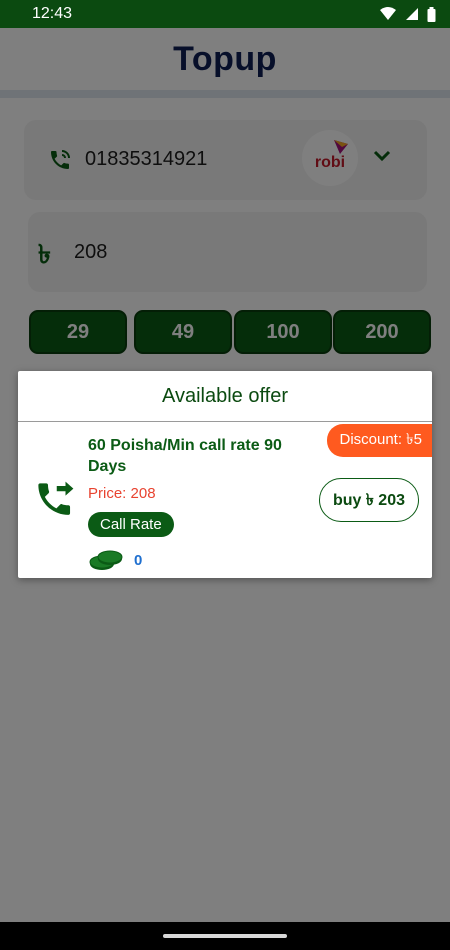 The image size is (450, 950). What do you see at coordinates (122, 493) in the screenshot?
I see `offer-price: Price: 208` at bounding box center [122, 493].